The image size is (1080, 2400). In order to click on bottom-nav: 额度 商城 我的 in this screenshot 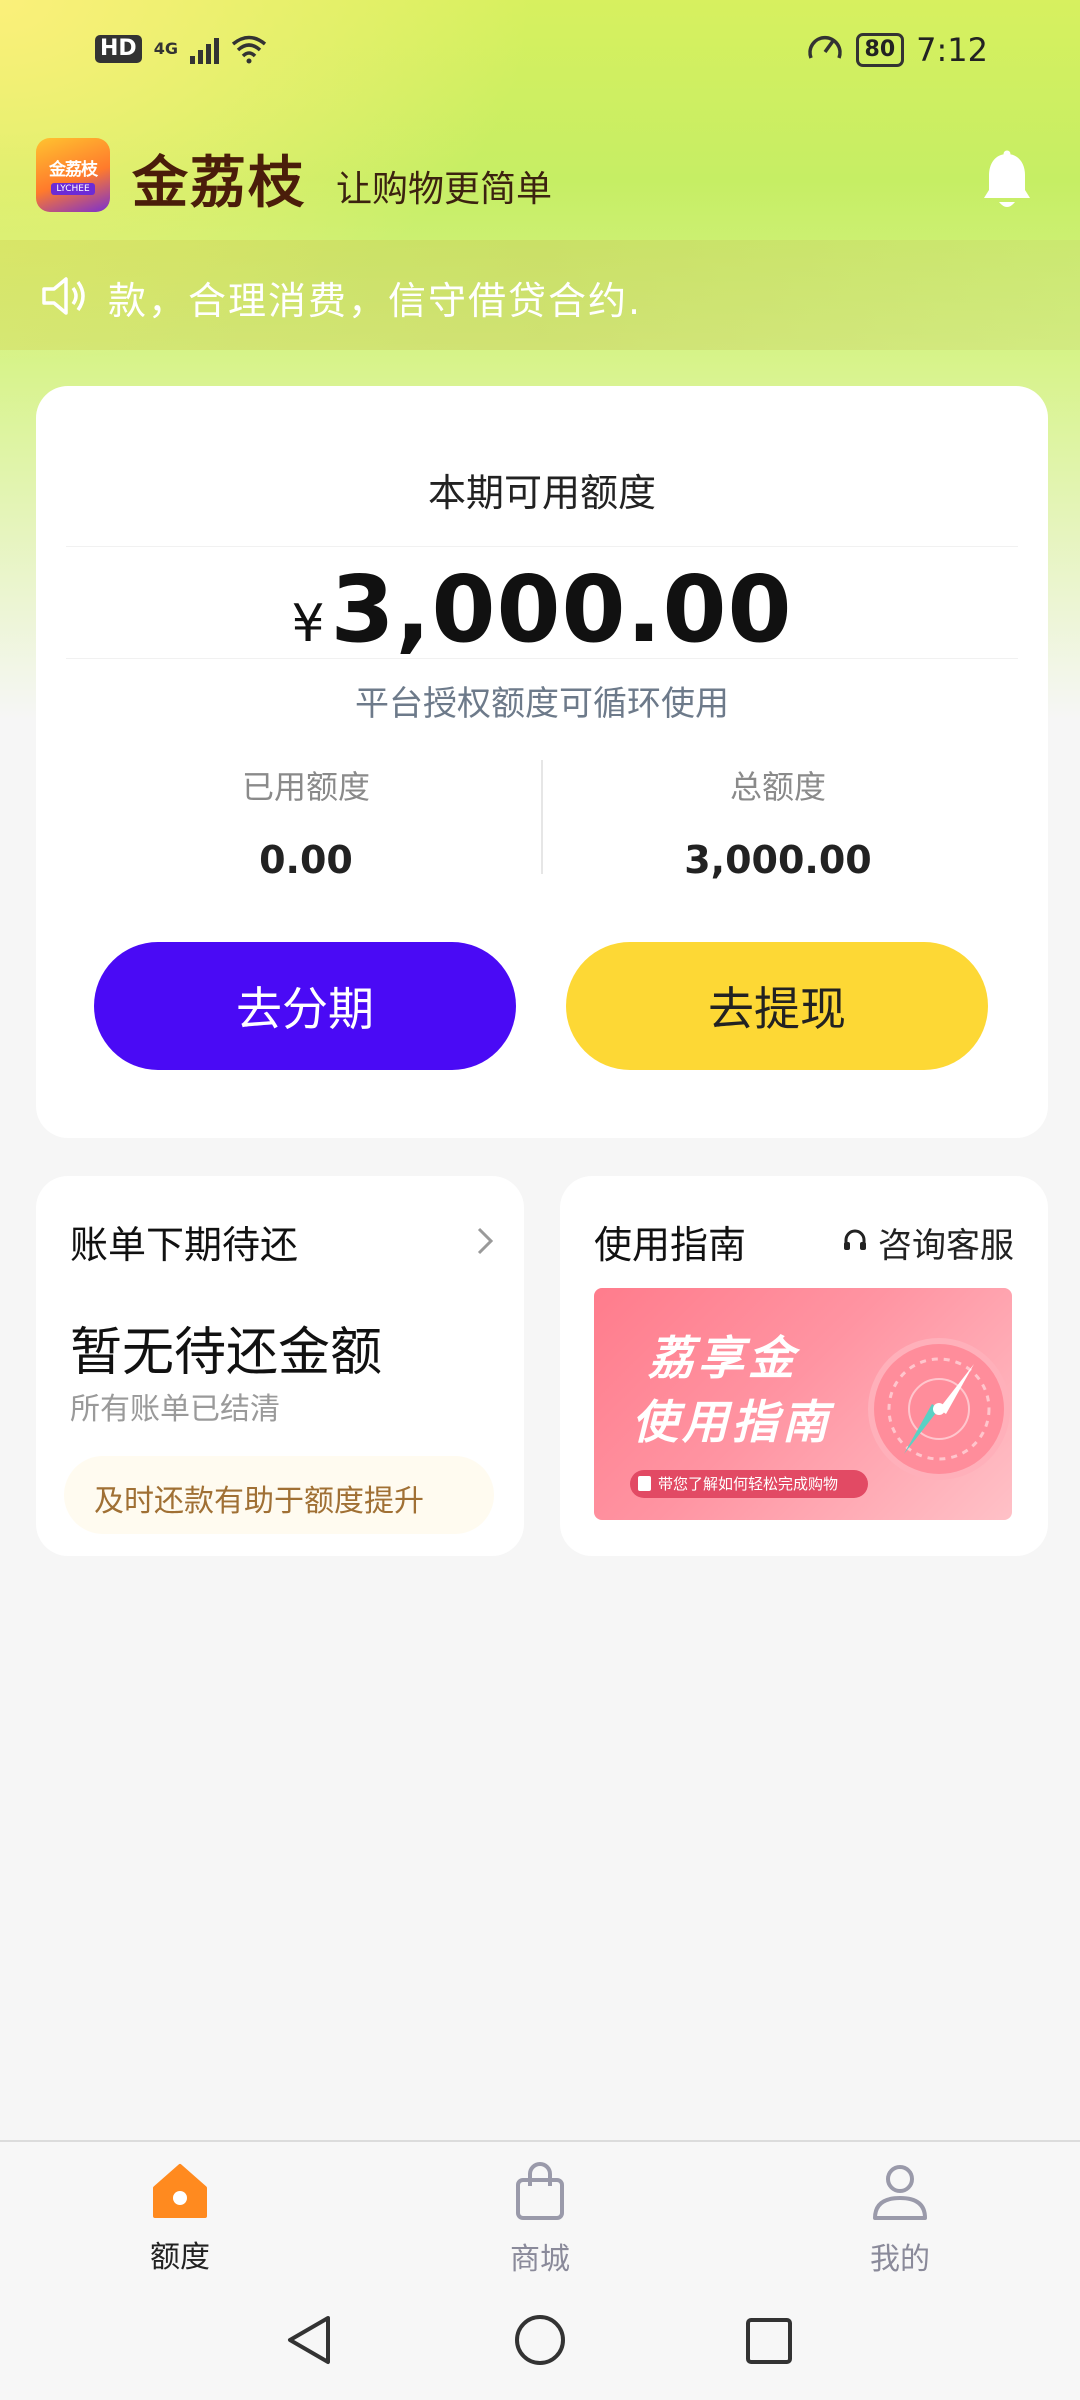, I will do `click(540, 2216)`.